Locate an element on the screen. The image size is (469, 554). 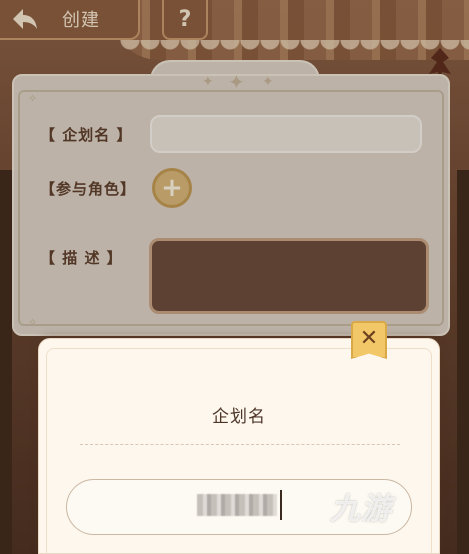
text-cursor is located at coordinates (281, 505).